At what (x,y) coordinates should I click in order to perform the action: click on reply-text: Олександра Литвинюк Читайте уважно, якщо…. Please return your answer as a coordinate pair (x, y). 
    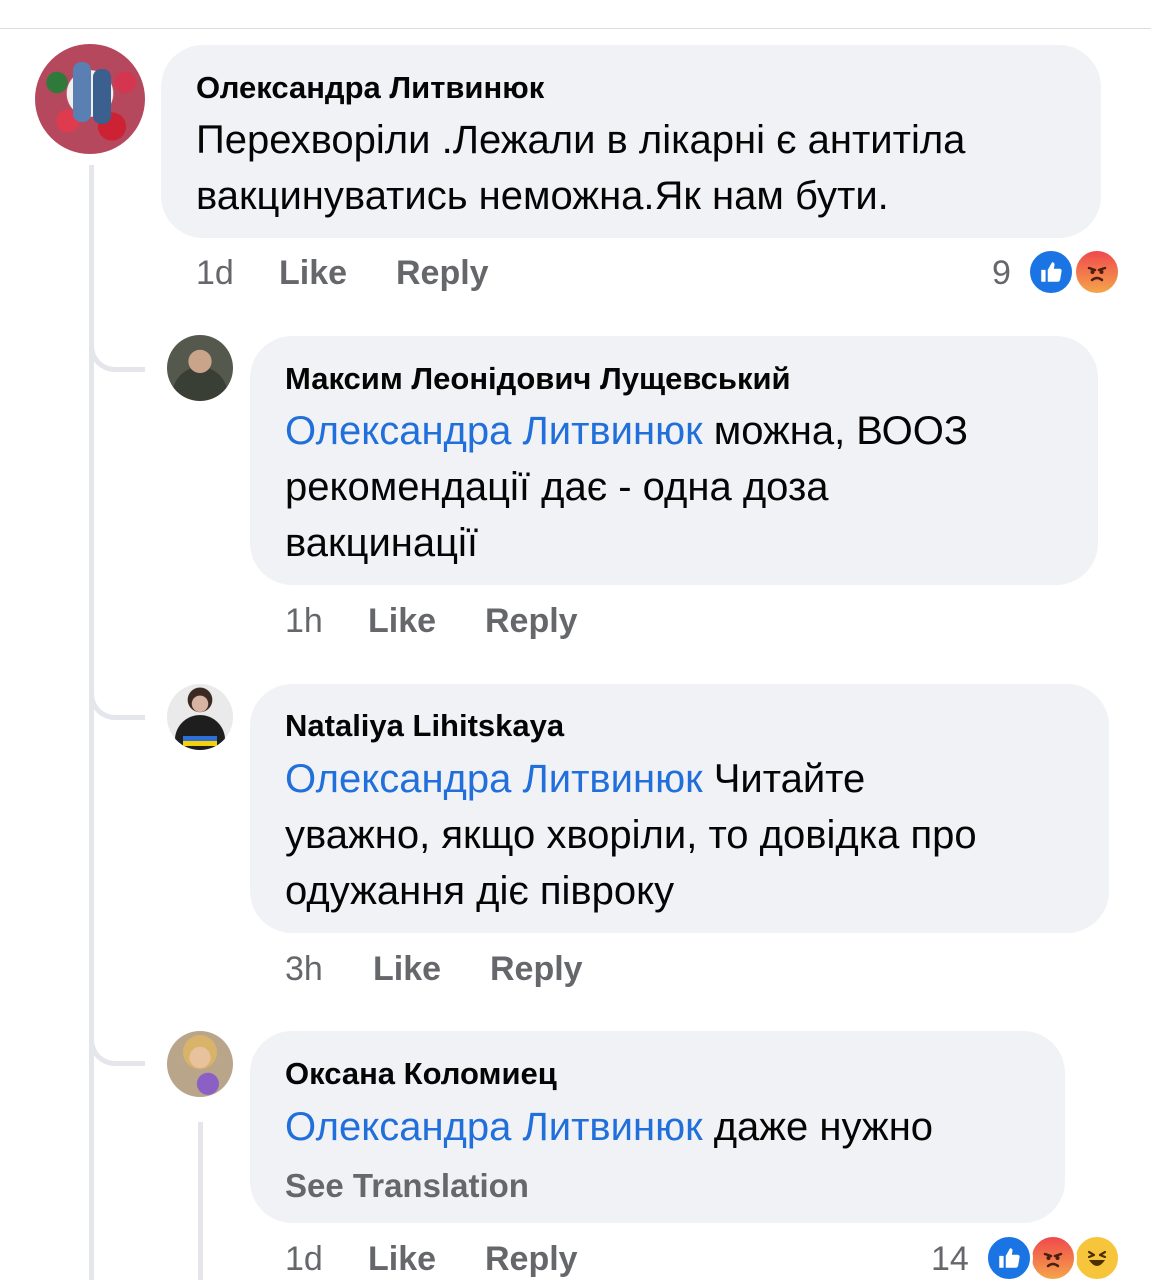
    Looking at the image, I should click on (631, 835).